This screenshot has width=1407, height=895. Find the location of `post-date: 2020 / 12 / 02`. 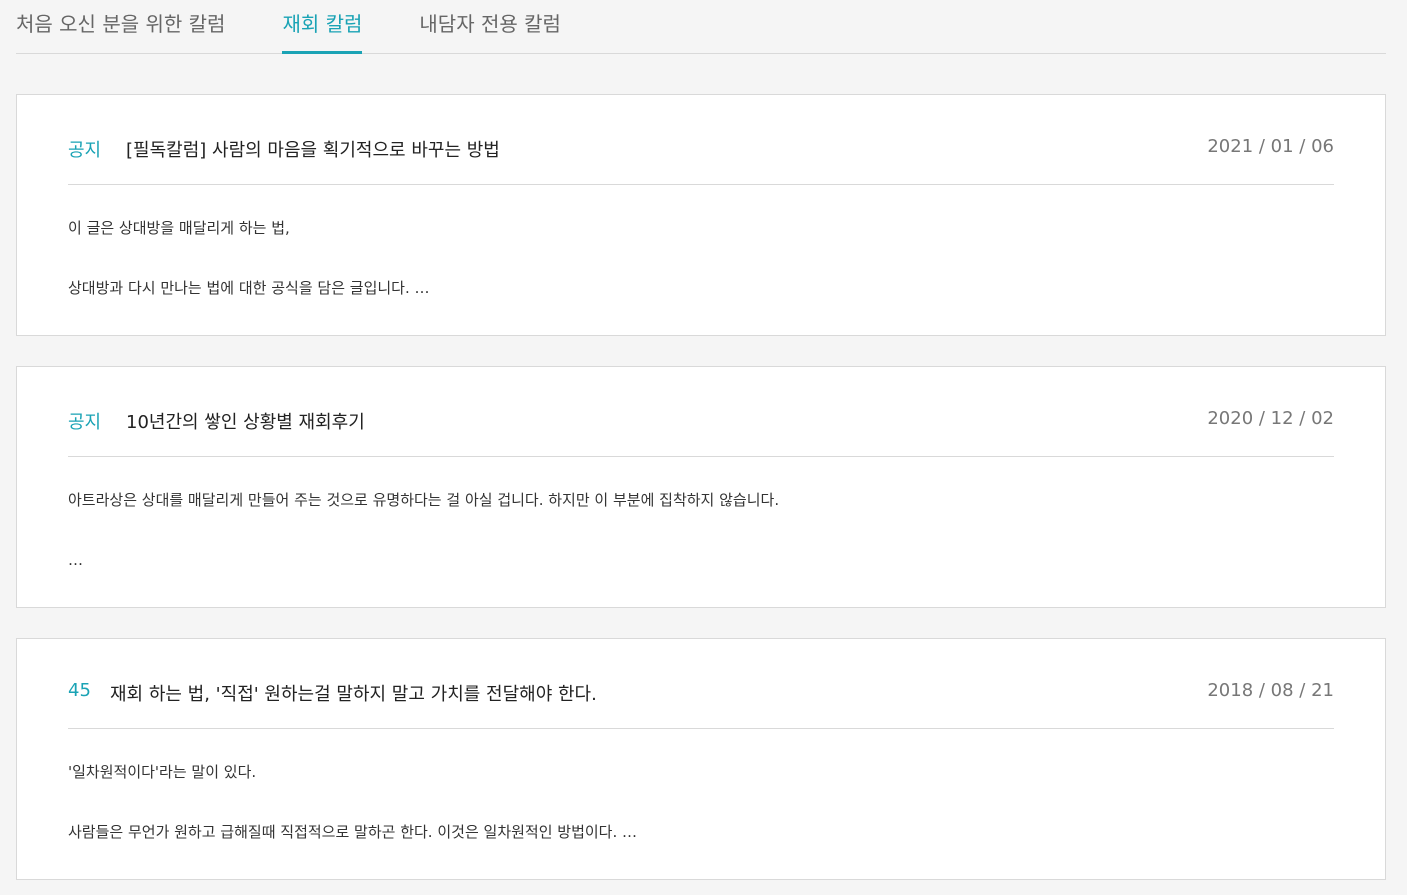

post-date: 2020 / 12 / 02 is located at coordinates (1270, 418).